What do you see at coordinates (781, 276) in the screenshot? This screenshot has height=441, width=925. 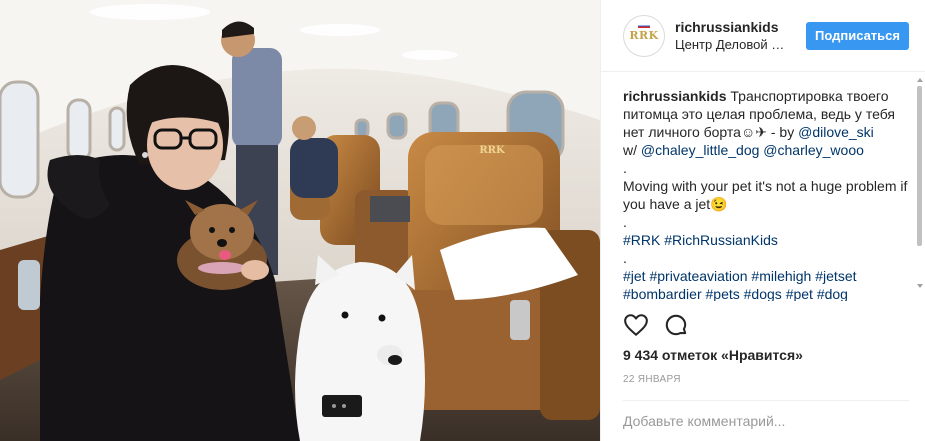 I see `hashtag-link: #milehigh` at bounding box center [781, 276].